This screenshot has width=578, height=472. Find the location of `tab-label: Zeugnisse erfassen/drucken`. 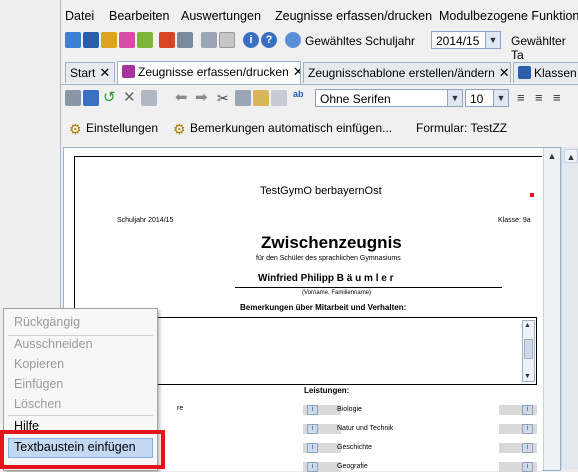

tab-label: Zeugnisse erfassen/drucken is located at coordinates (213, 72).